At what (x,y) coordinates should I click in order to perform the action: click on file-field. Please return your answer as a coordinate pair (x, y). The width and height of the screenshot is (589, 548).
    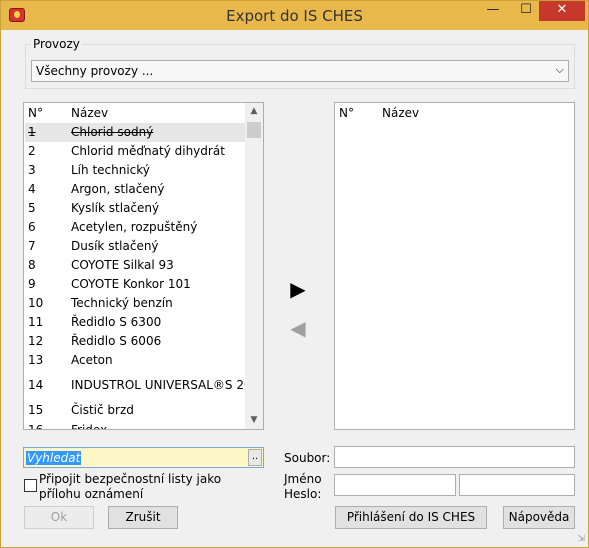
    Looking at the image, I should click on (454, 457).